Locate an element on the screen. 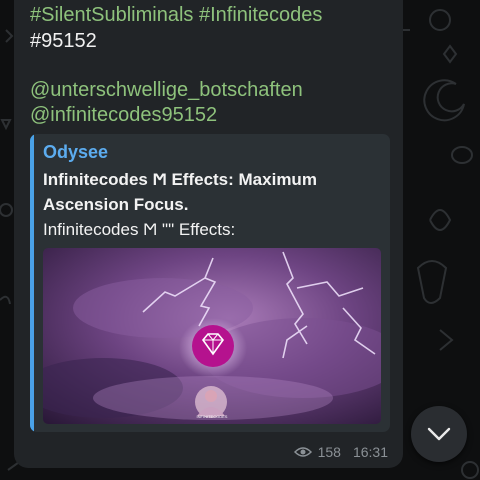 The image size is (480, 480). code-text: #95152 is located at coordinates (63, 41).